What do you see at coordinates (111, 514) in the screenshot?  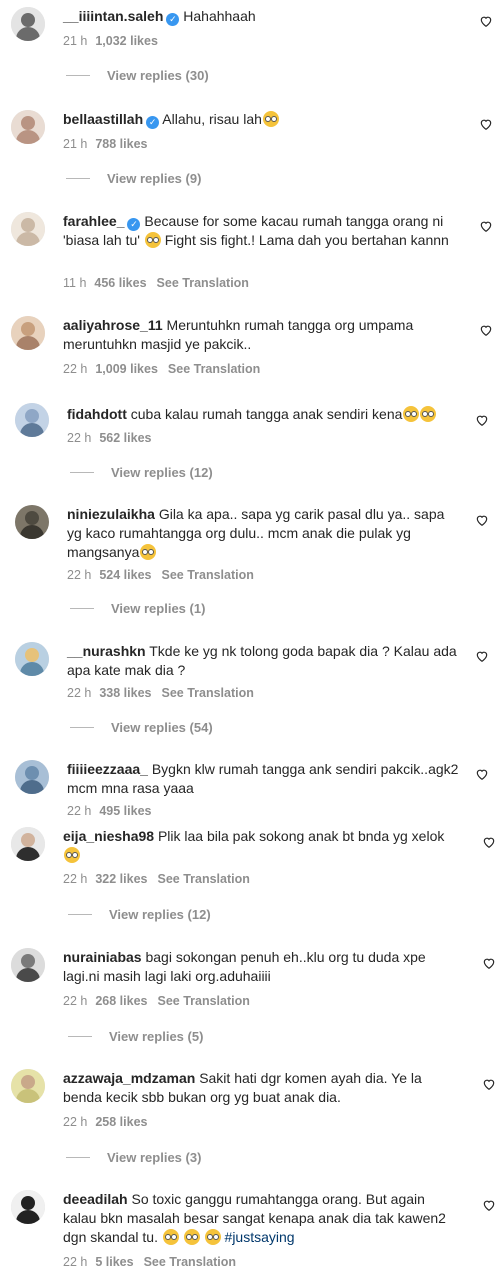 I see `username: niniezulaikha` at bounding box center [111, 514].